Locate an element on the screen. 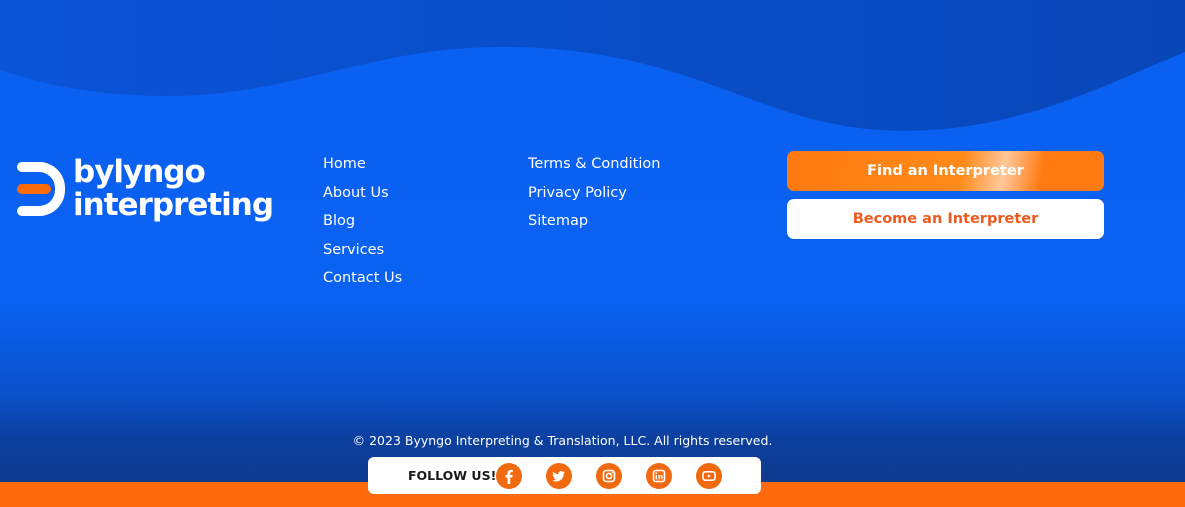  nav-link-terms: Terms & Condition is located at coordinates (594, 164).